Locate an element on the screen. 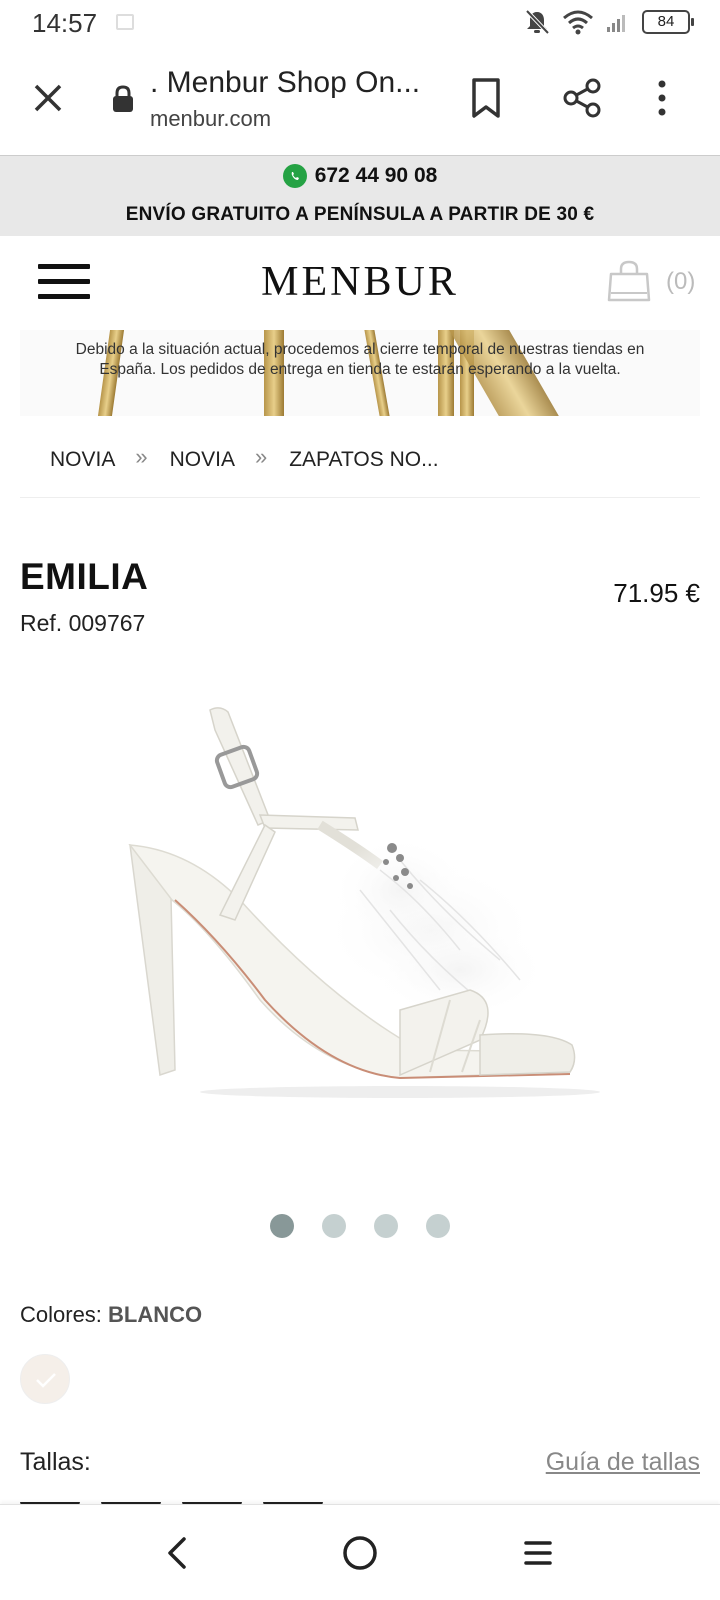  product-price: 71.95 € is located at coordinates (656, 593).